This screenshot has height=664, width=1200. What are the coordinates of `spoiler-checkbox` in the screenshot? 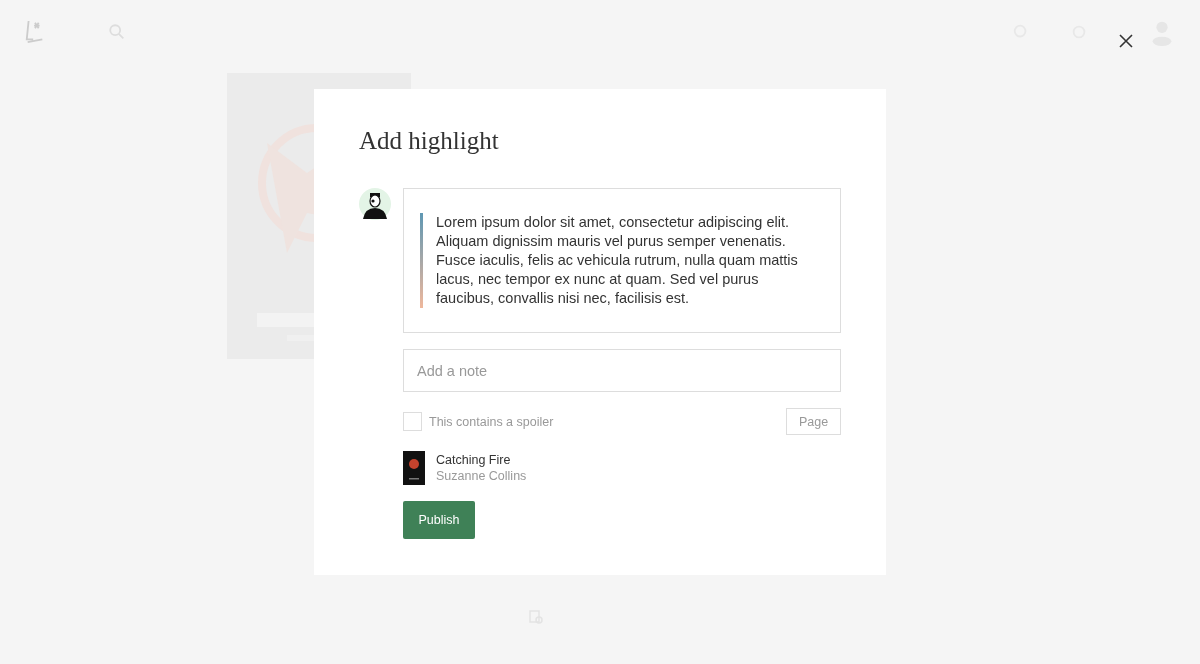 It's located at (412, 421).